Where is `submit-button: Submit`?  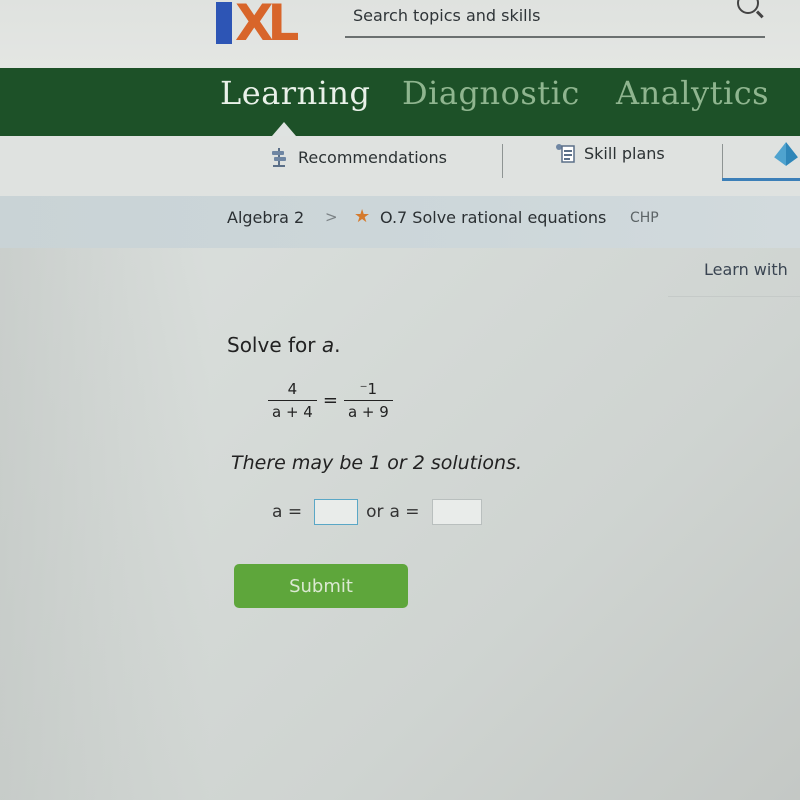 submit-button: Submit is located at coordinates (321, 586).